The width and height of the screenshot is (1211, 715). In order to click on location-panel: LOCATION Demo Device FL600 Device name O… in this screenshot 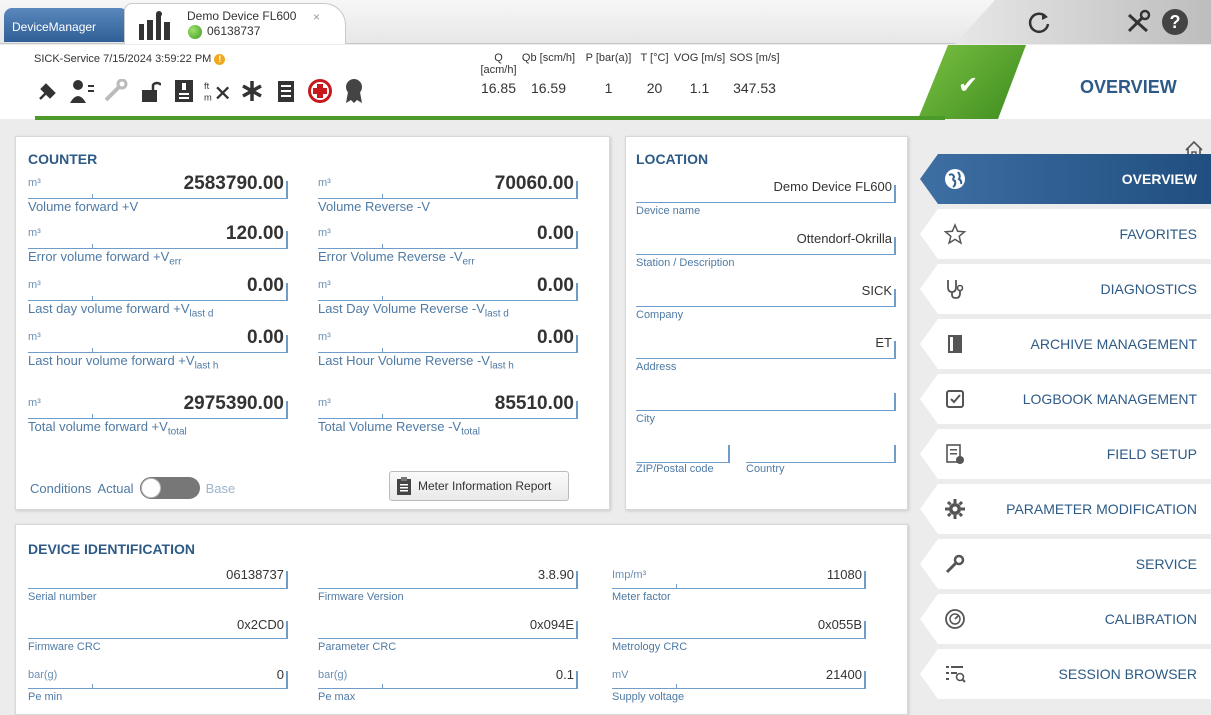, I will do `click(766, 323)`.